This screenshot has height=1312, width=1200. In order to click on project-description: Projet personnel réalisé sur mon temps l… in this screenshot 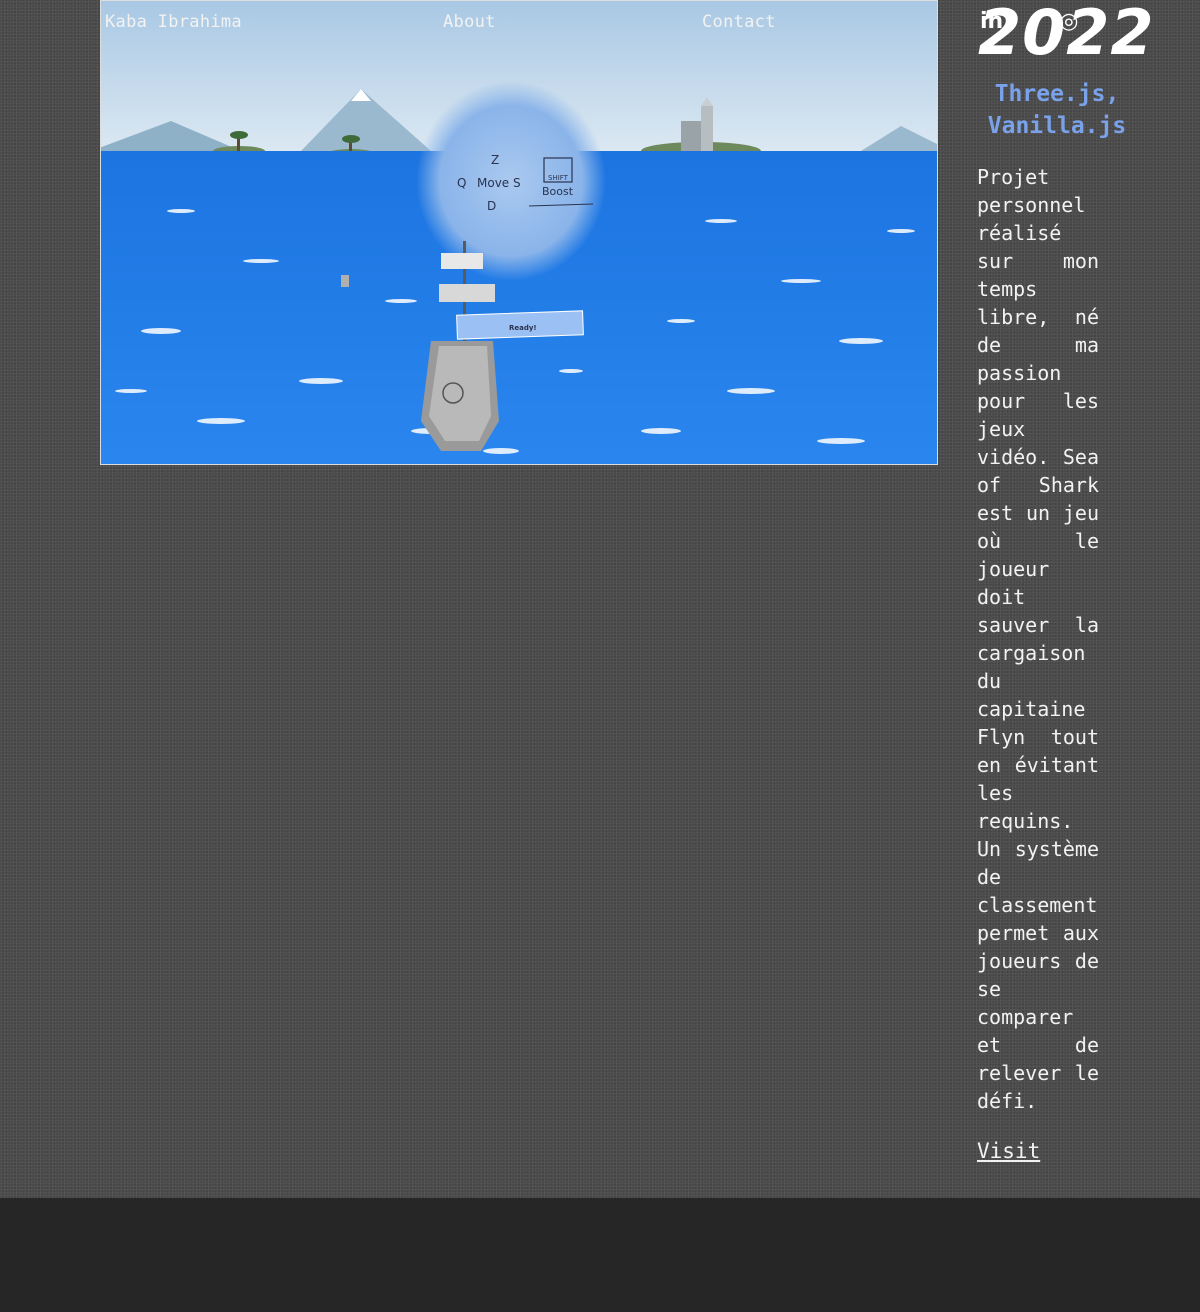, I will do `click(1038, 639)`.